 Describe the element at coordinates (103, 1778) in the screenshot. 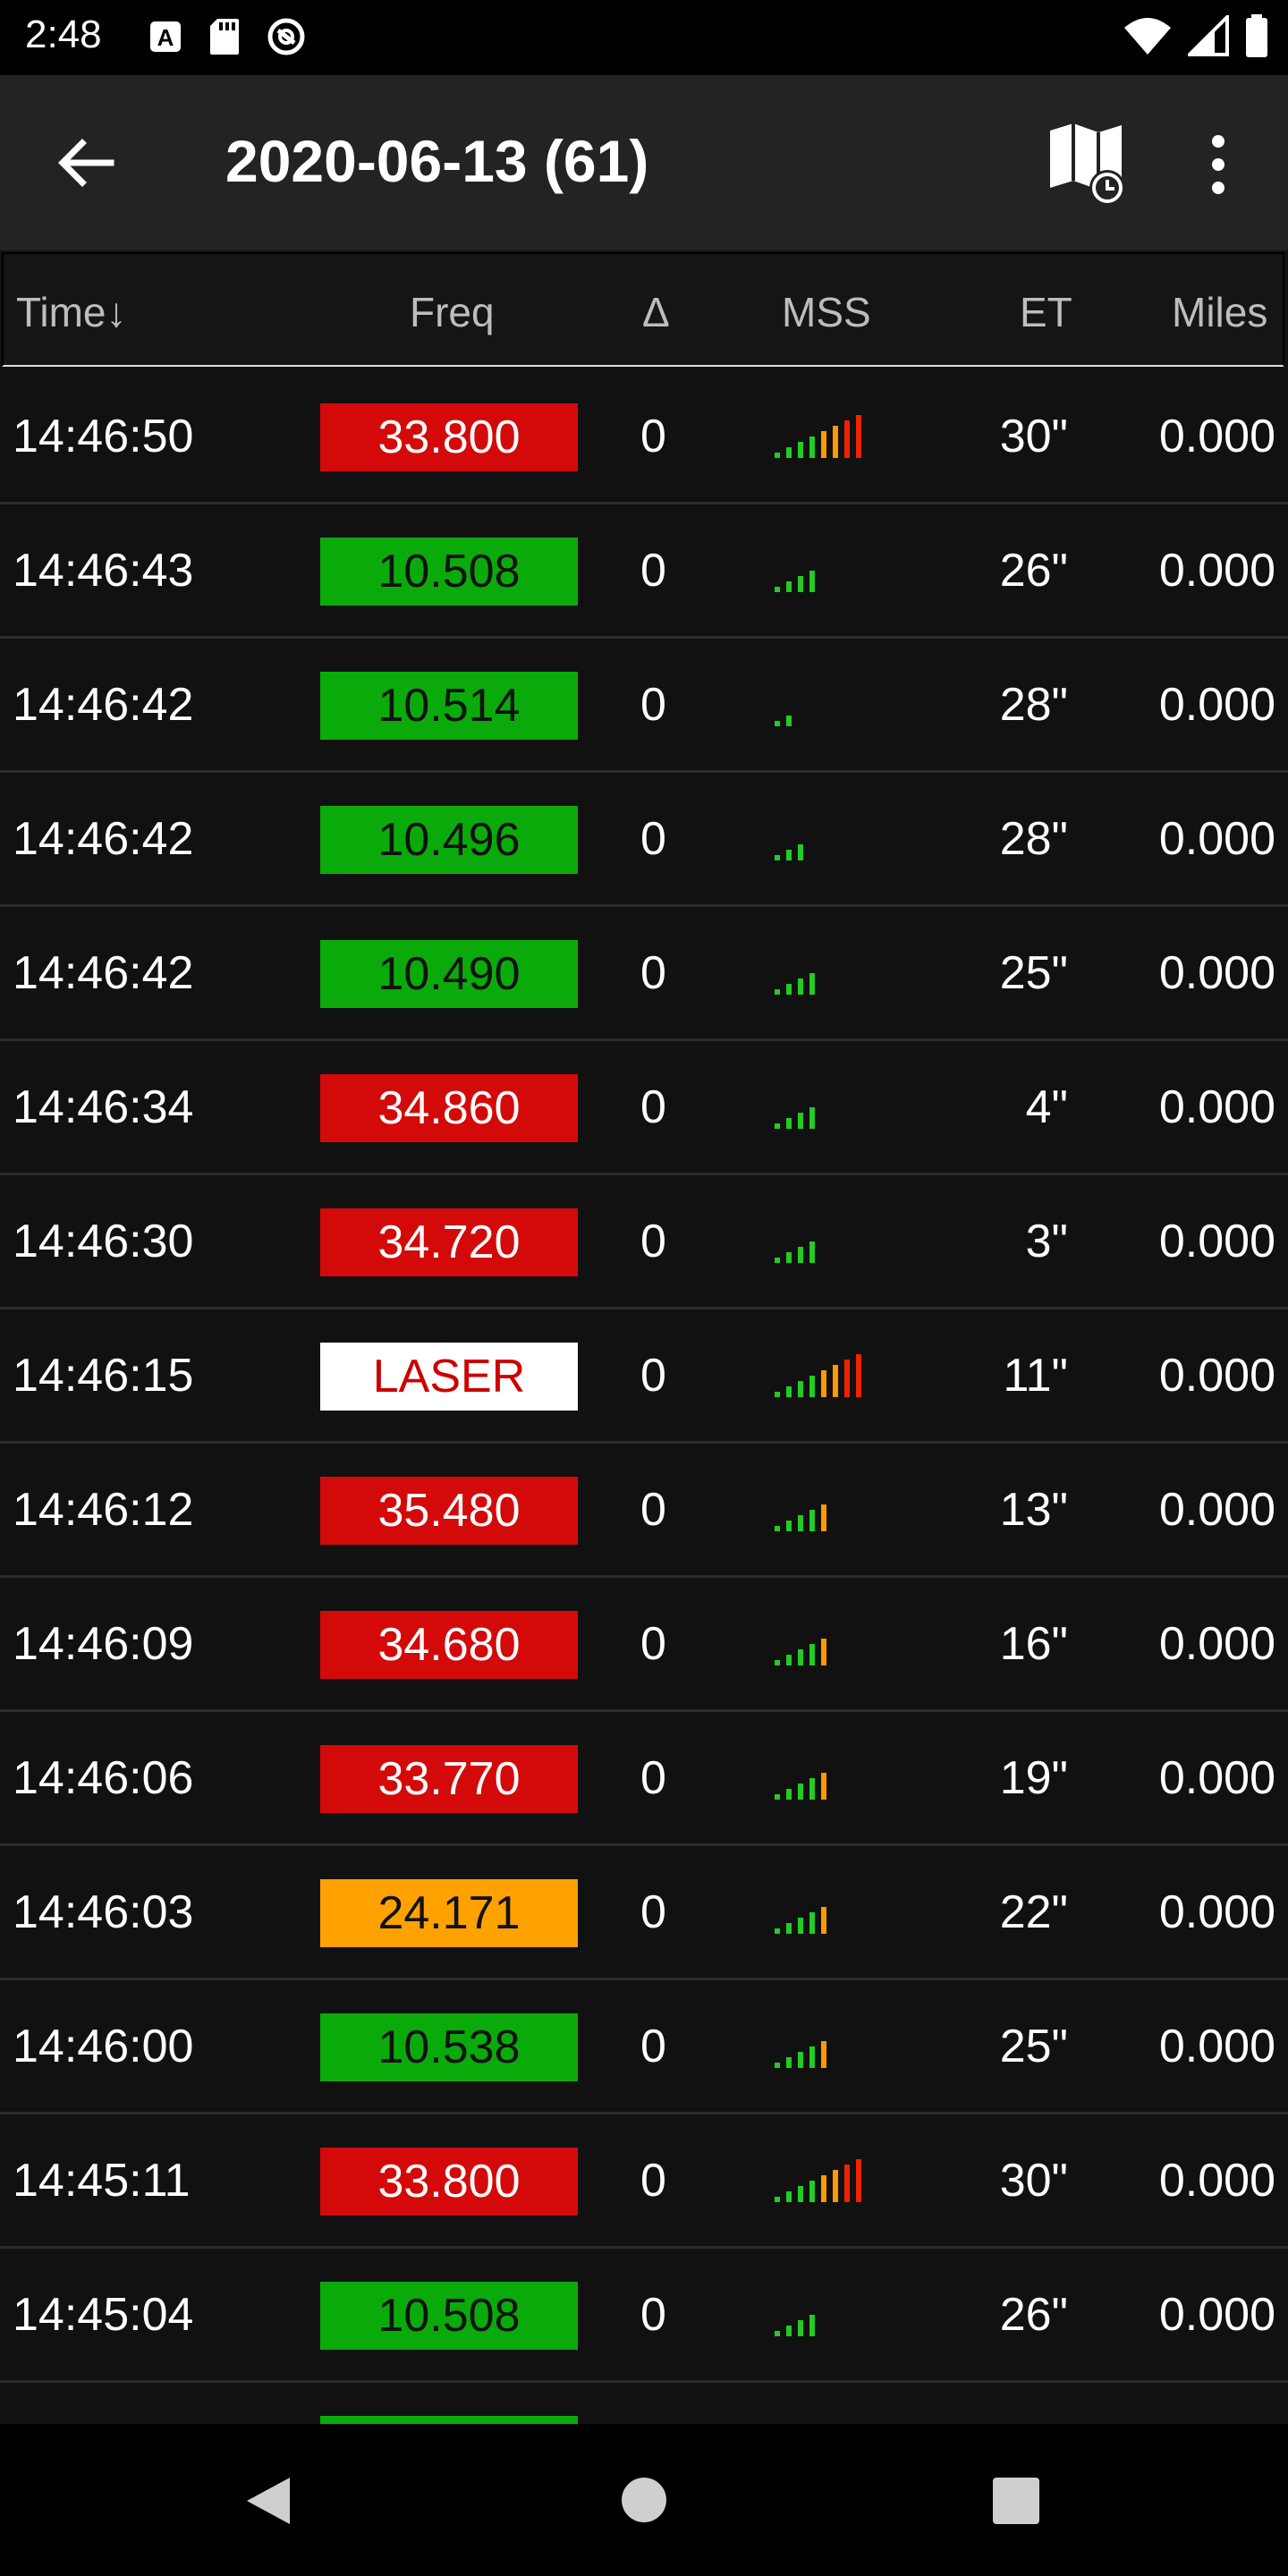

I see `time-cell: 14:46:06` at that location.